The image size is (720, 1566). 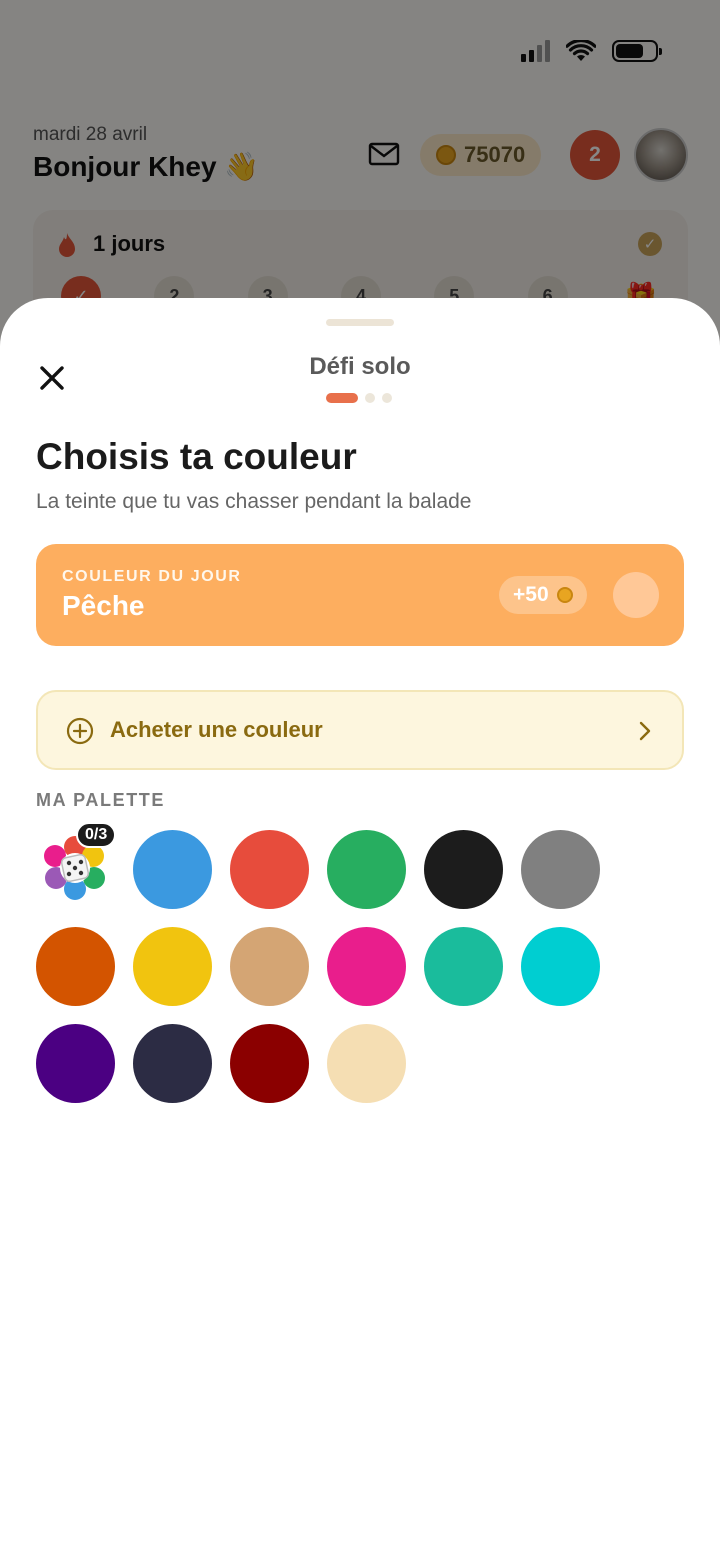 What do you see at coordinates (172, 966) in the screenshot?
I see `color-swatch-jaune` at bounding box center [172, 966].